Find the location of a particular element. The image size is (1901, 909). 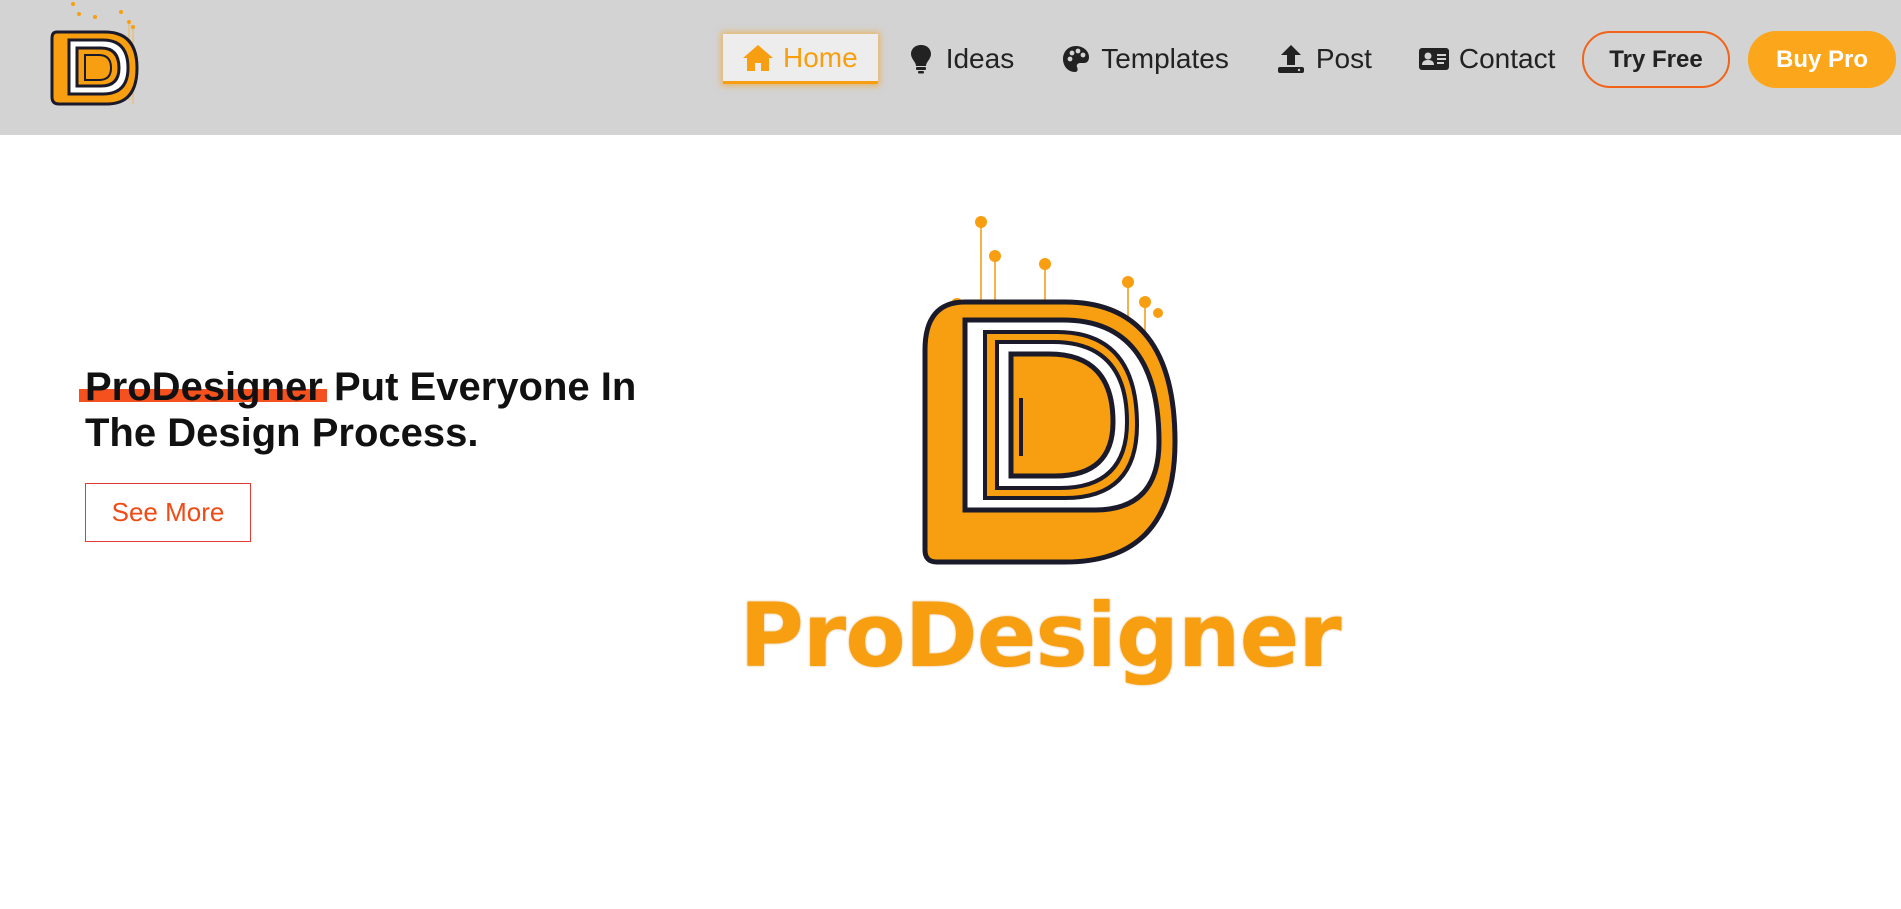

contact-card-icon is located at coordinates (1434, 59).